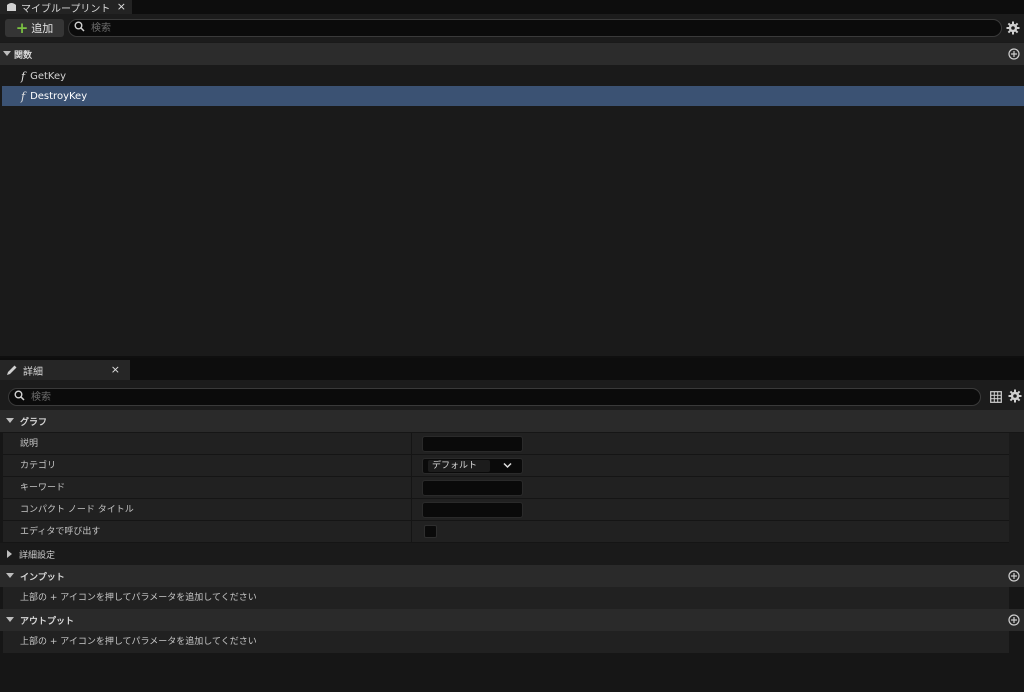 The height and width of the screenshot is (692, 1024). I want to click on add-button-label: 追加, so click(42, 28).